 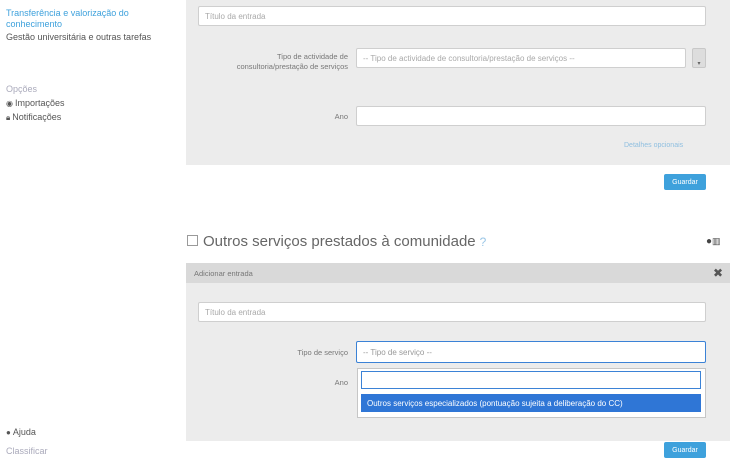 What do you see at coordinates (8, 117) in the screenshot?
I see `lock-icon: 🔒︎` at bounding box center [8, 117].